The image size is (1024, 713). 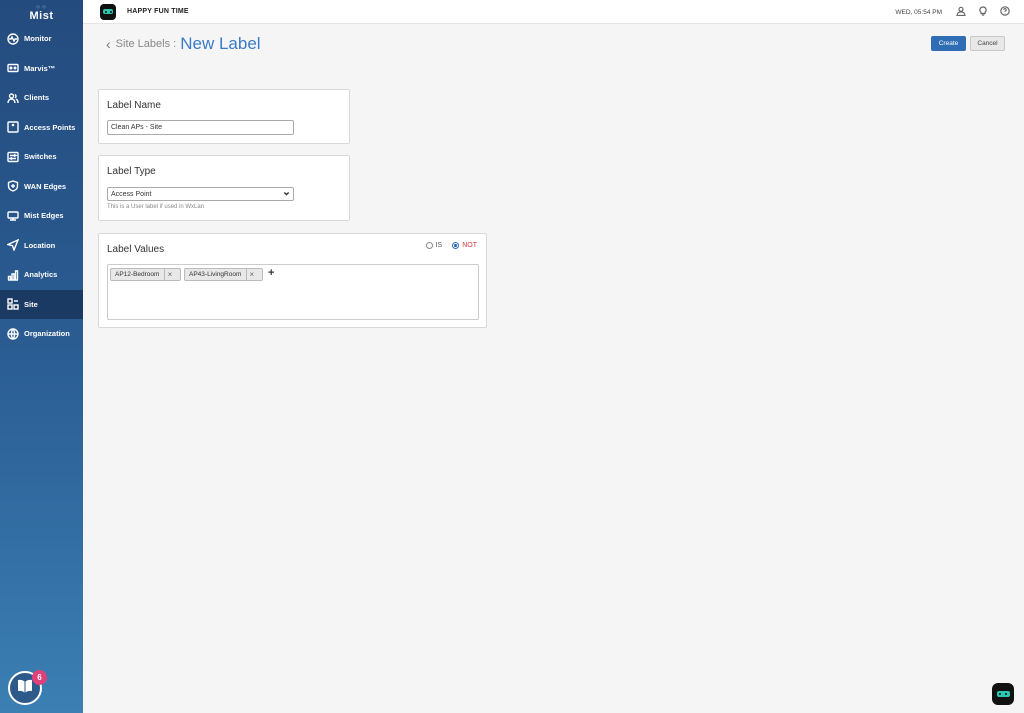 I want to click on radio-not-label: NOT, so click(x=469, y=245).